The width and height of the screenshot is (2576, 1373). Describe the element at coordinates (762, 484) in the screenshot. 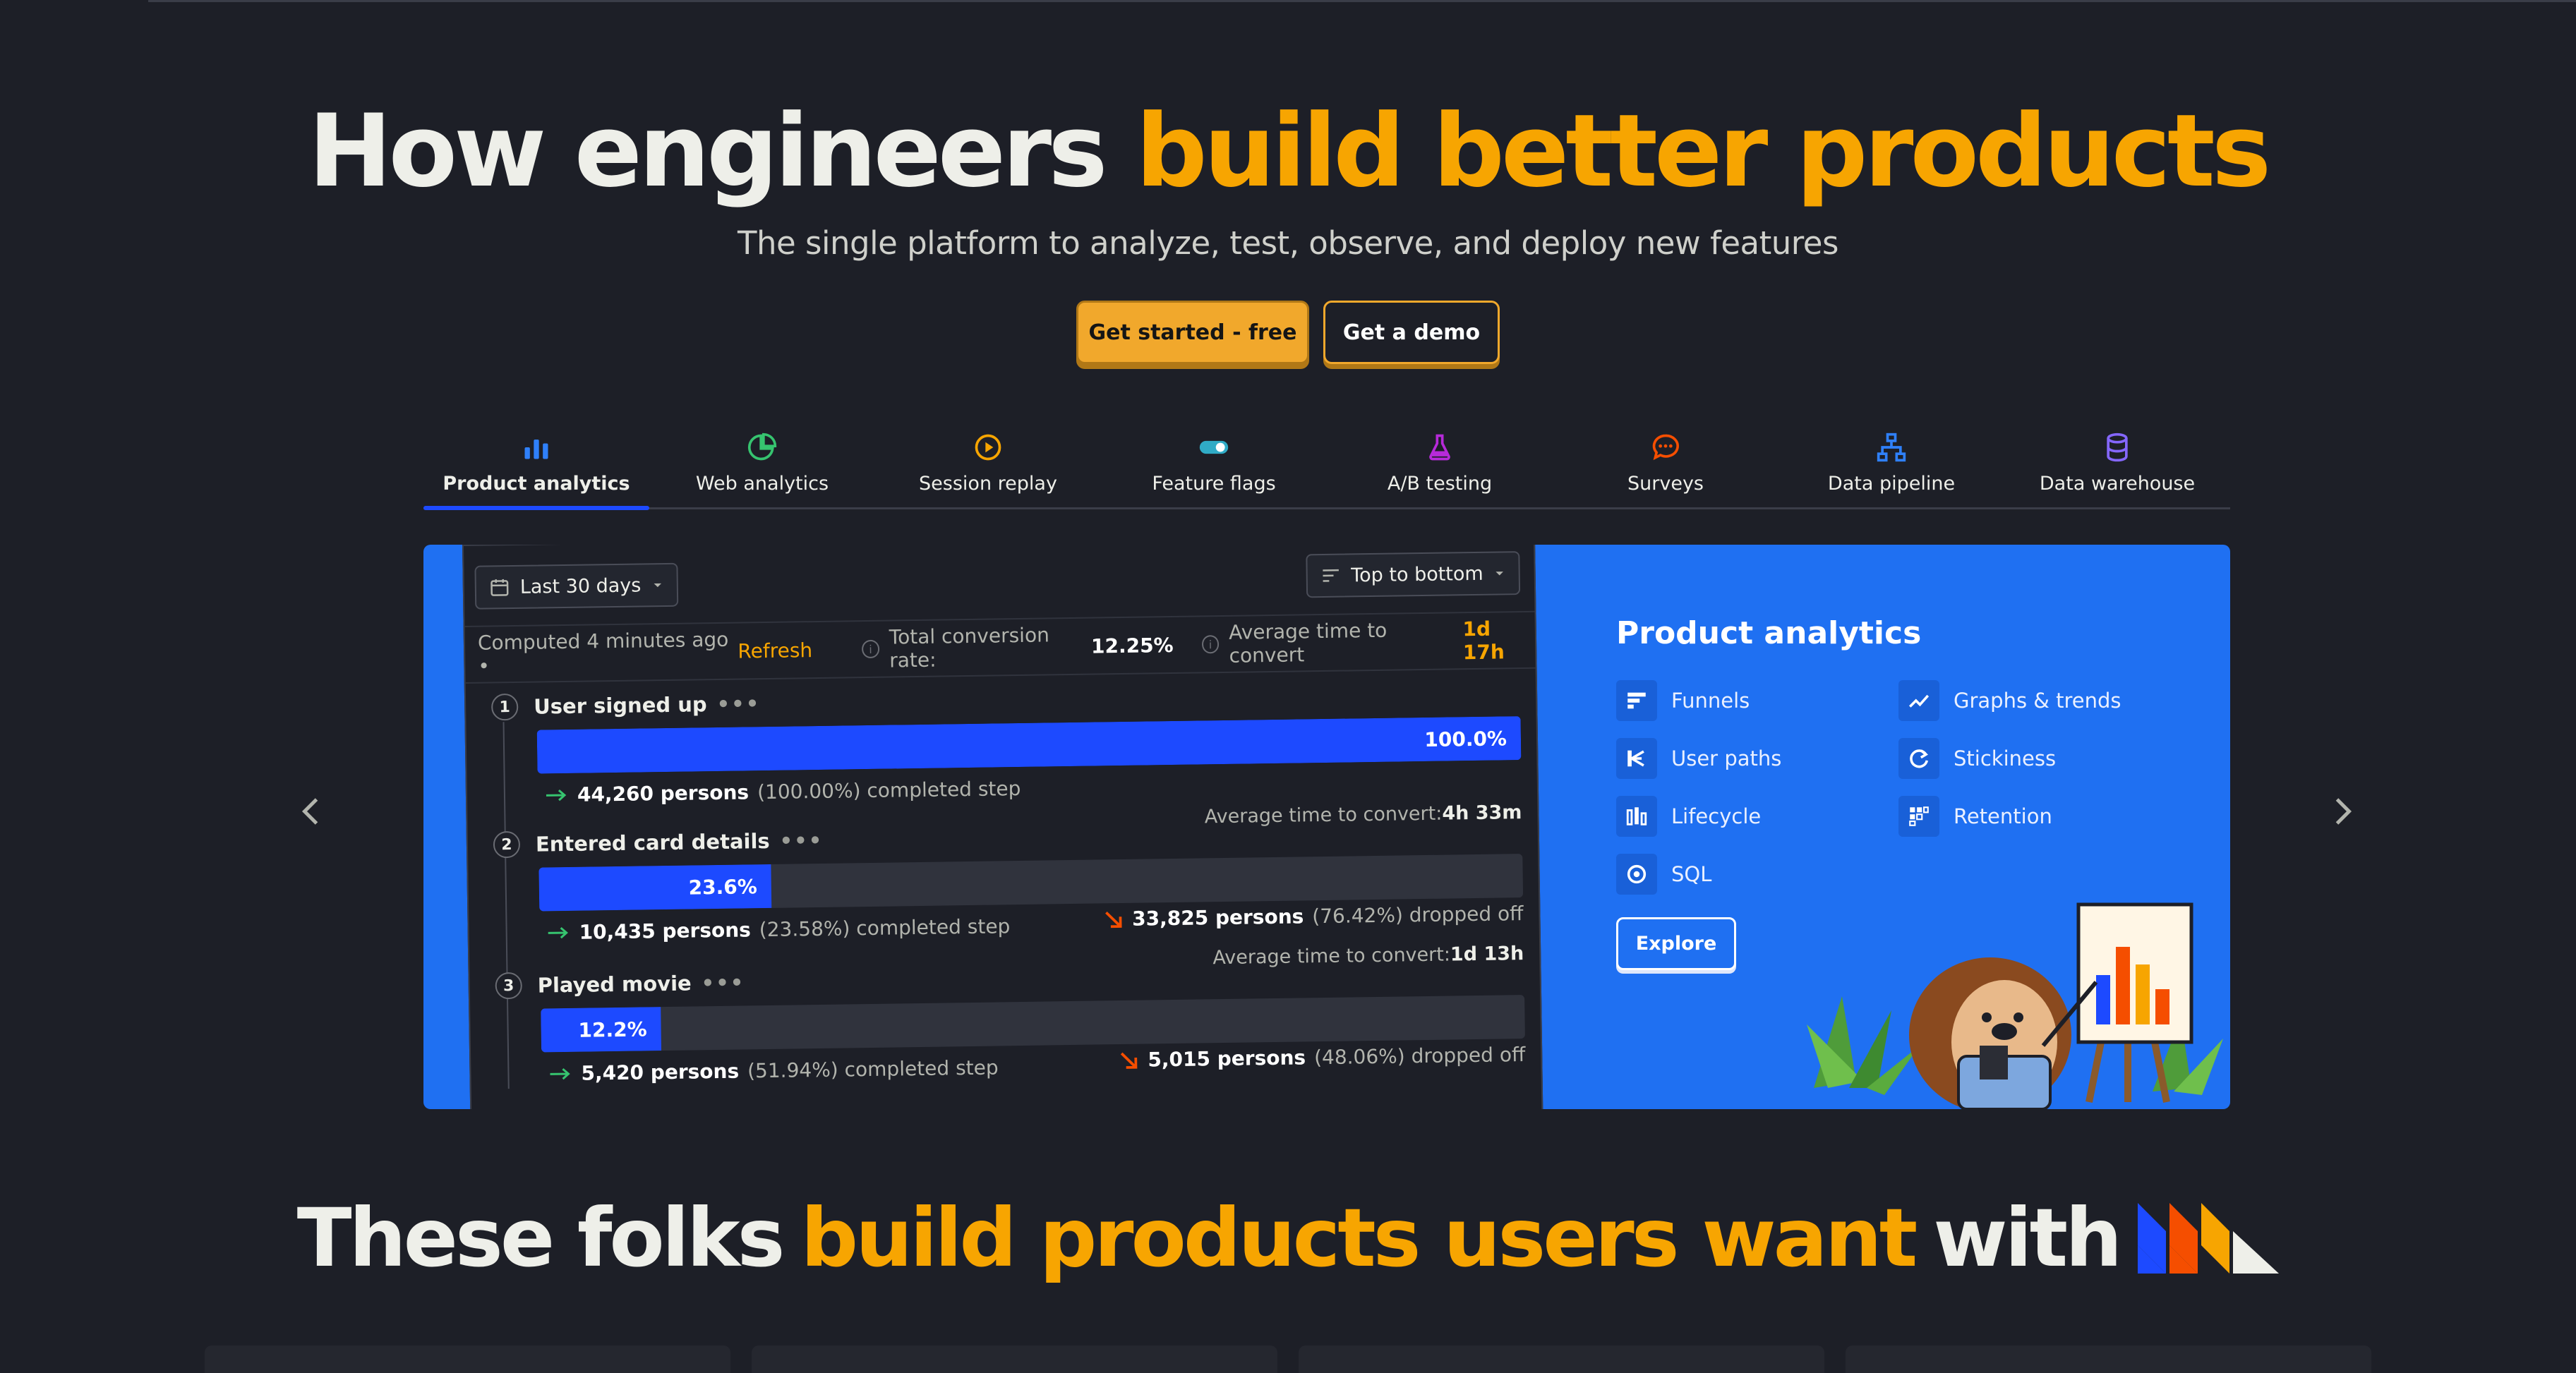

I see `tab-label: Web analytics` at that location.